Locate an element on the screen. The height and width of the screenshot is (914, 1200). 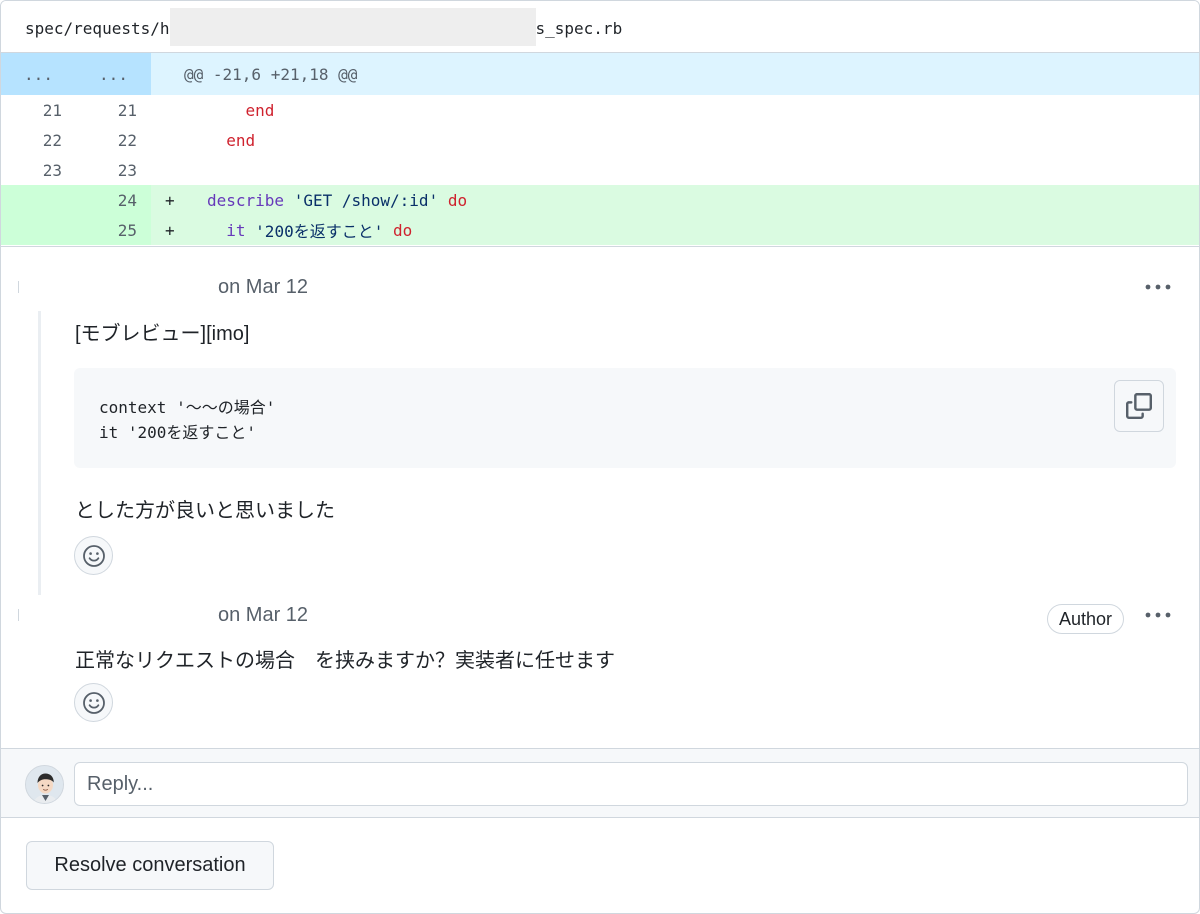
code-token: it is located at coordinates (236, 230).